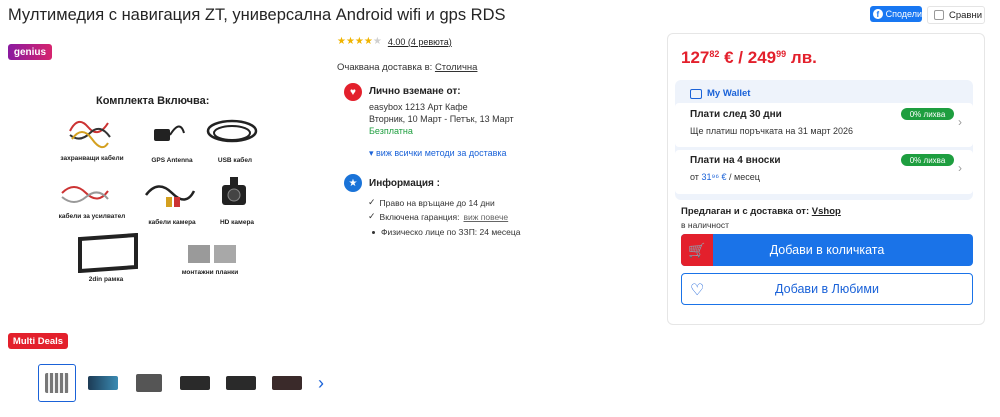  I want to click on seller: Предлаган и с доставка от: Vshop, so click(761, 211).